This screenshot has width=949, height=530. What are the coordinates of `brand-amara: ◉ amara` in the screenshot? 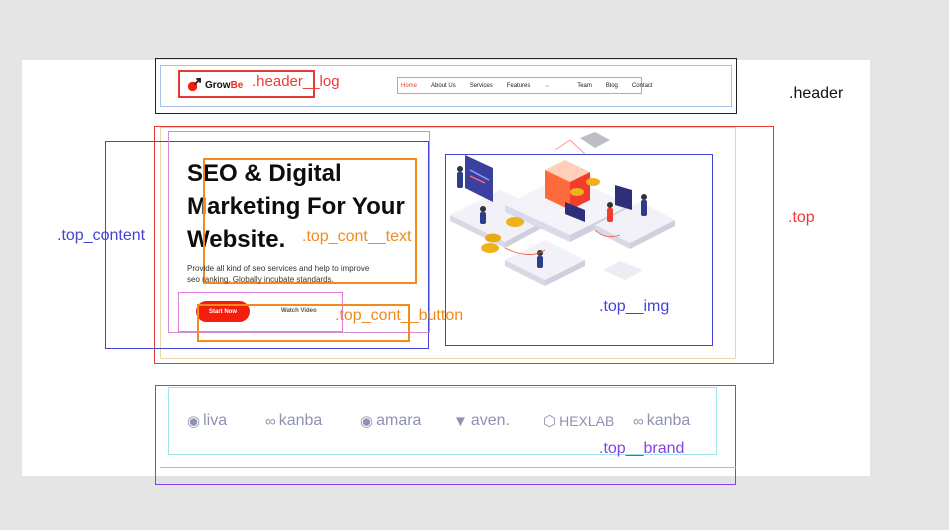 It's located at (390, 421).